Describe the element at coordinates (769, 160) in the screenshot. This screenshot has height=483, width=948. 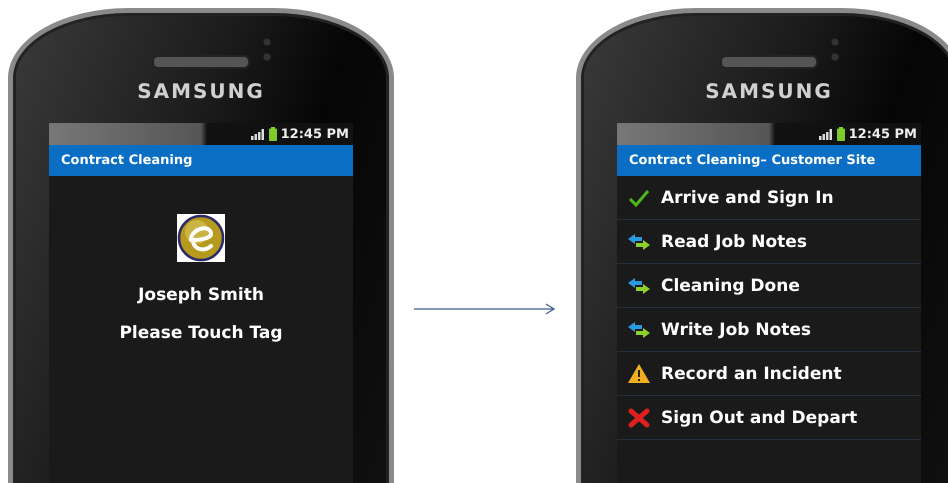
I see `app-title: Contract Cleaning– Customer Site` at that location.